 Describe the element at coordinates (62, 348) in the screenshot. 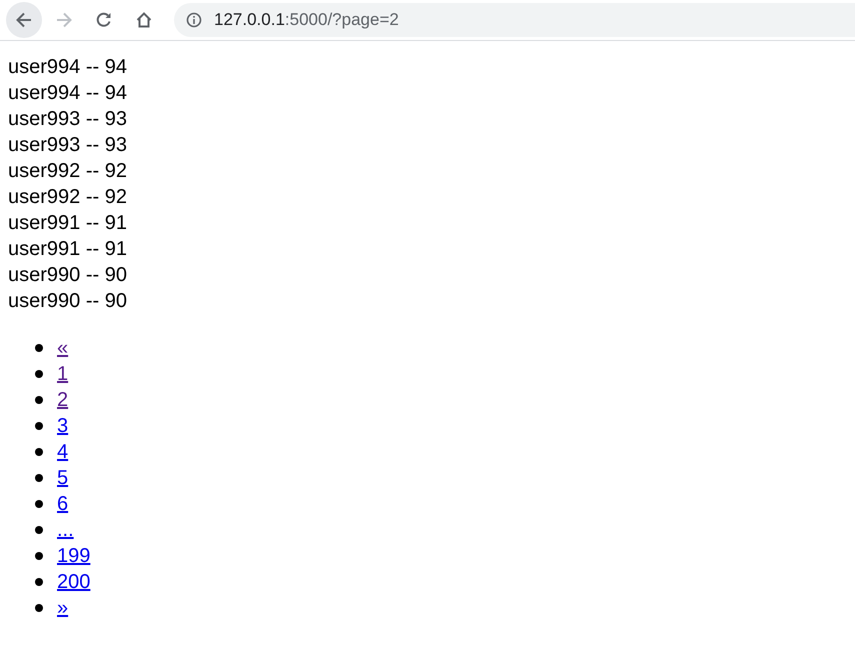

I see `page-link: «` at that location.